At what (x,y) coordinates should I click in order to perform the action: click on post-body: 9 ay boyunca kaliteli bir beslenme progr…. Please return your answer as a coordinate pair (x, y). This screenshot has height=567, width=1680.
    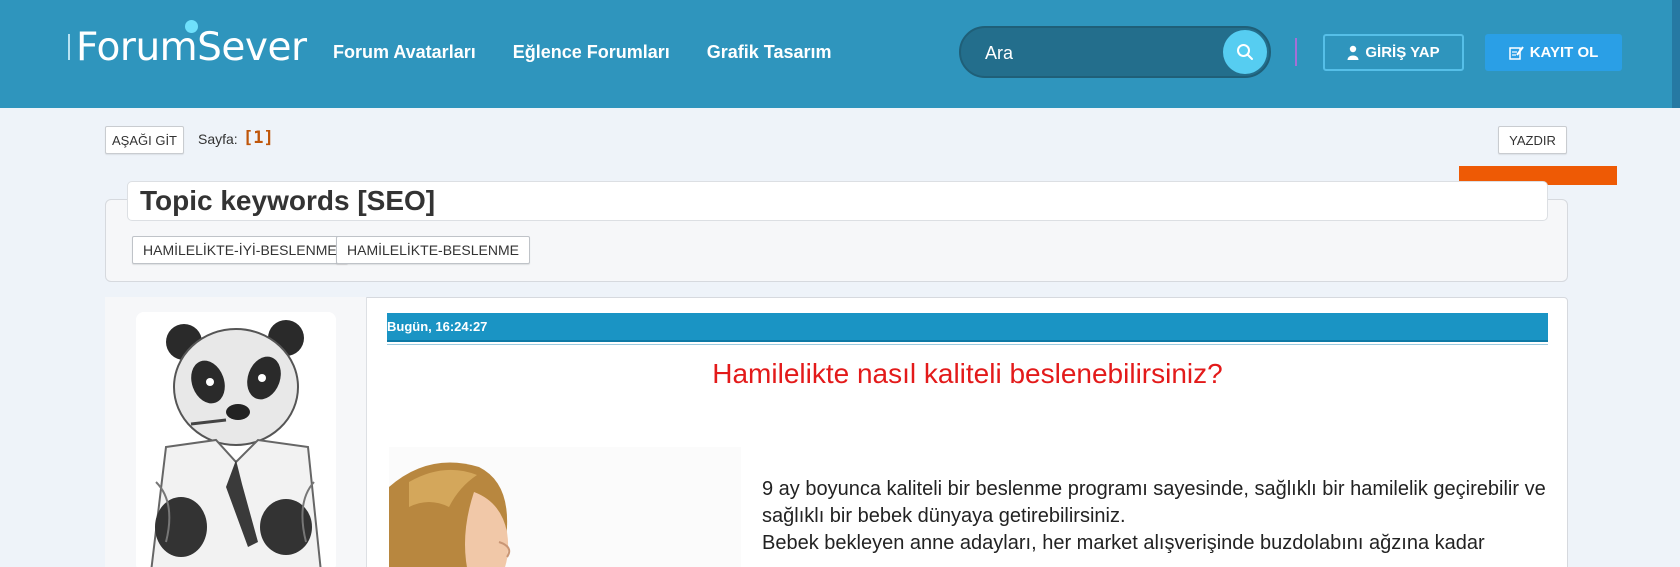
    Looking at the image, I should click on (1157, 516).